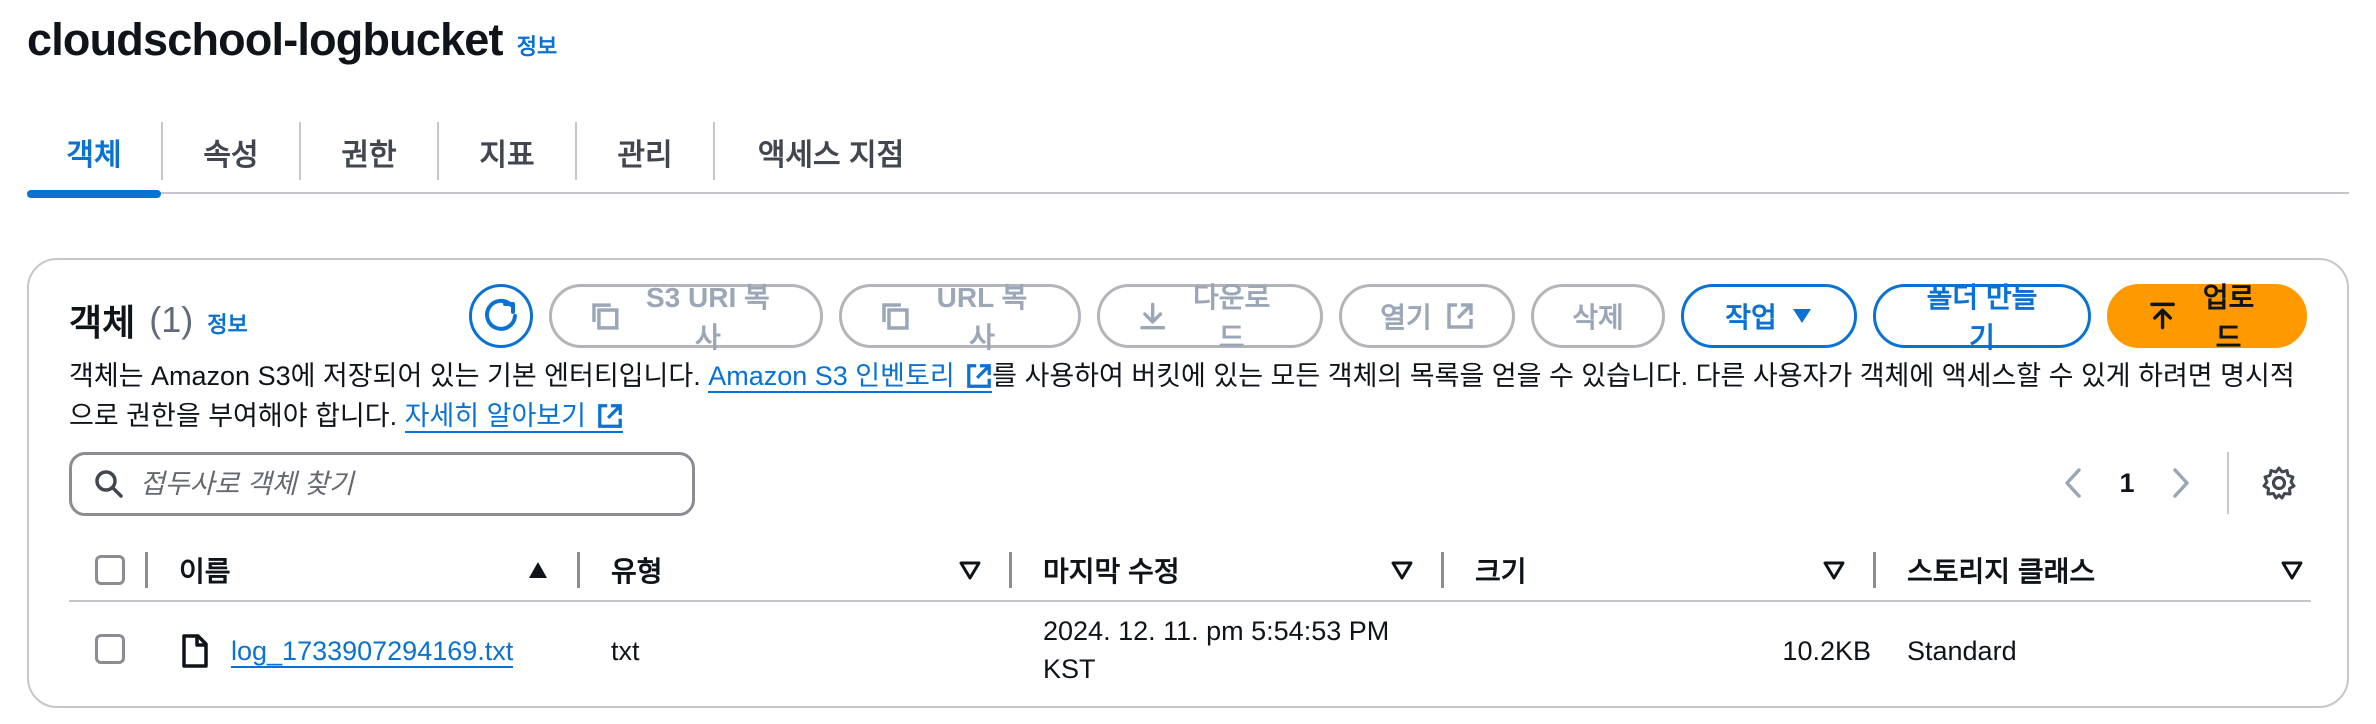  Describe the element at coordinates (1111, 570) in the screenshot. I see `column-header-last-modified: 마지막 수정` at that location.